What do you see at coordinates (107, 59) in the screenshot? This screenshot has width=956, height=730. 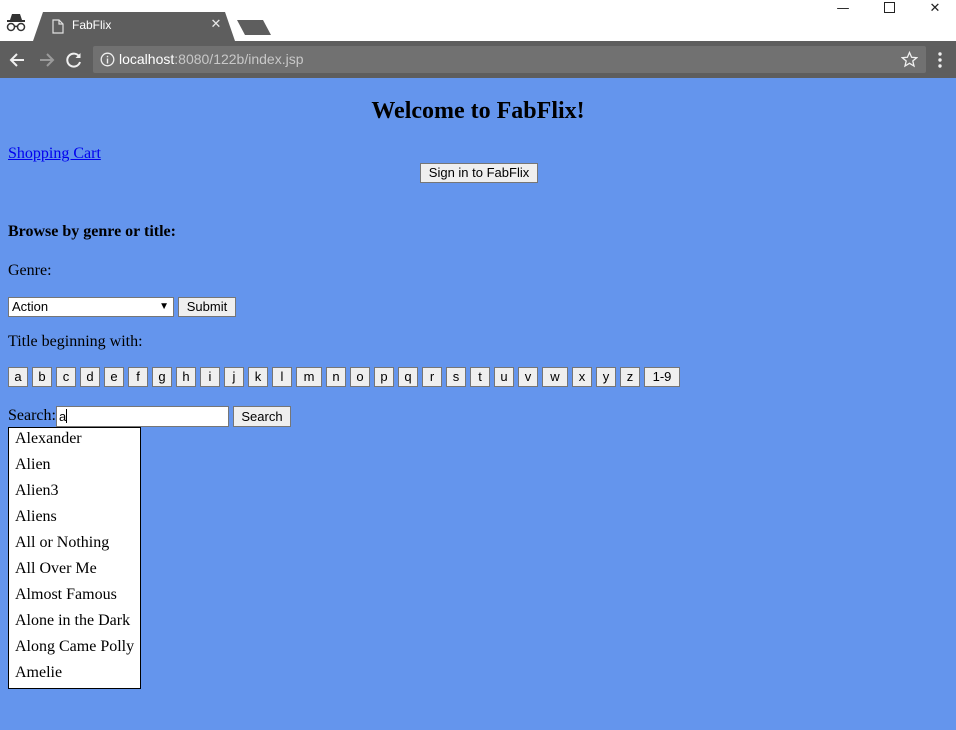 I see `info-icon` at bounding box center [107, 59].